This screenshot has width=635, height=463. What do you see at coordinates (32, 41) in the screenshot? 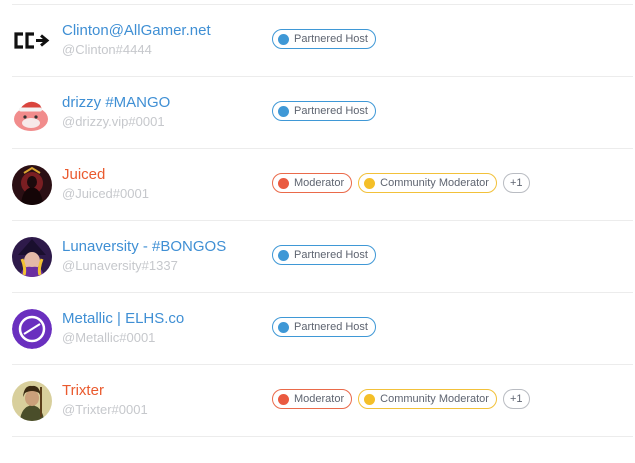
I see `cc-logo-icon` at bounding box center [32, 41].